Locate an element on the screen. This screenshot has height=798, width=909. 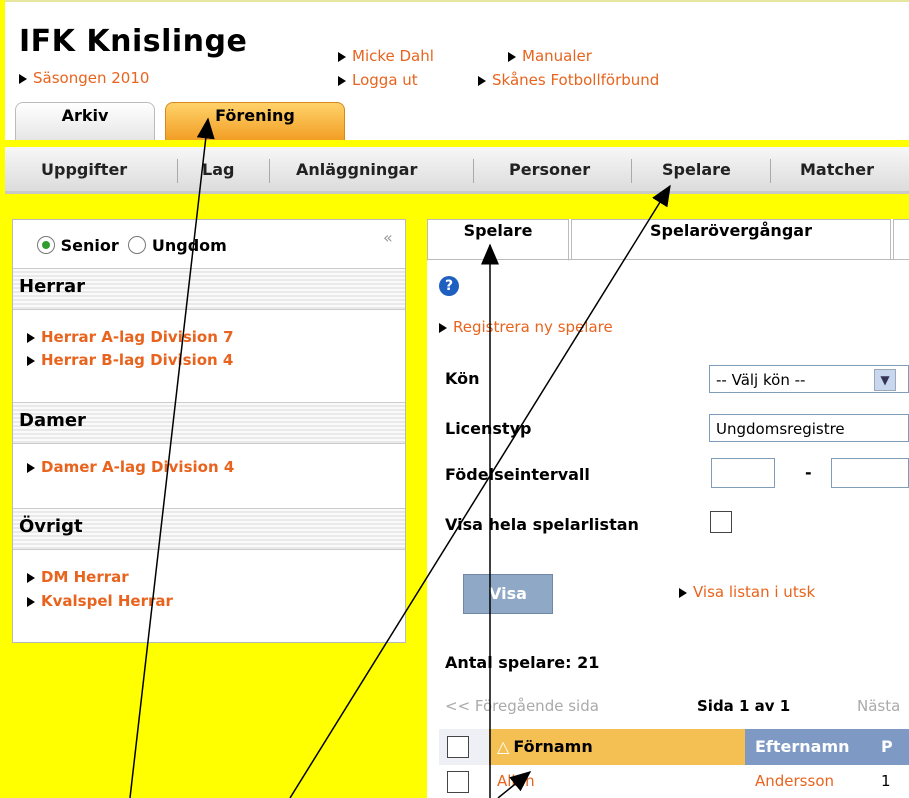
prev-page-link: << Föregående sida is located at coordinates (522, 706).